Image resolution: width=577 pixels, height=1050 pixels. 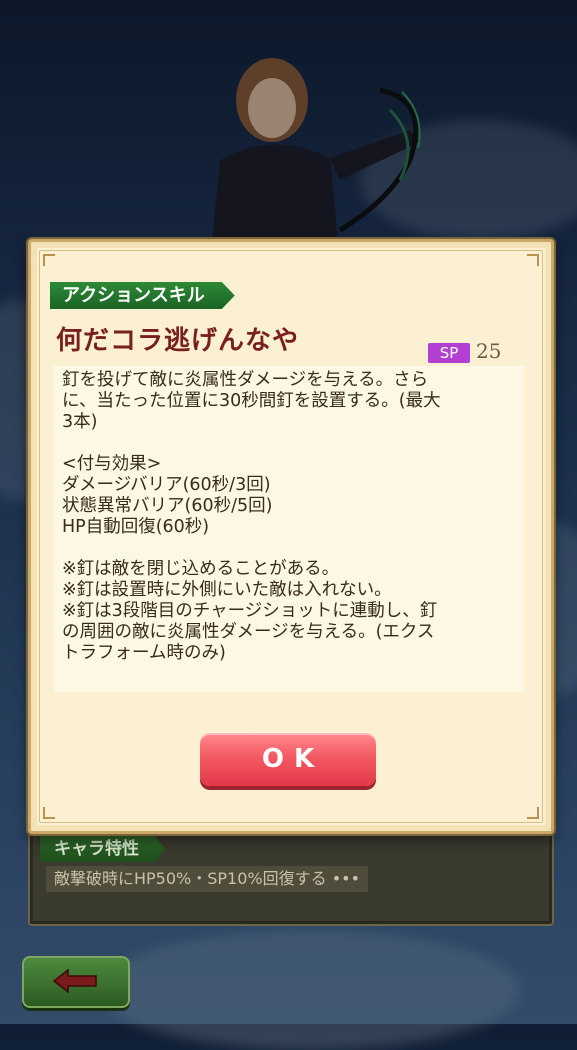 What do you see at coordinates (167, 506) in the screenshot?
I see `description-line: 状態異常バリア(60秒/5回)` at bounding box center [167, 506].